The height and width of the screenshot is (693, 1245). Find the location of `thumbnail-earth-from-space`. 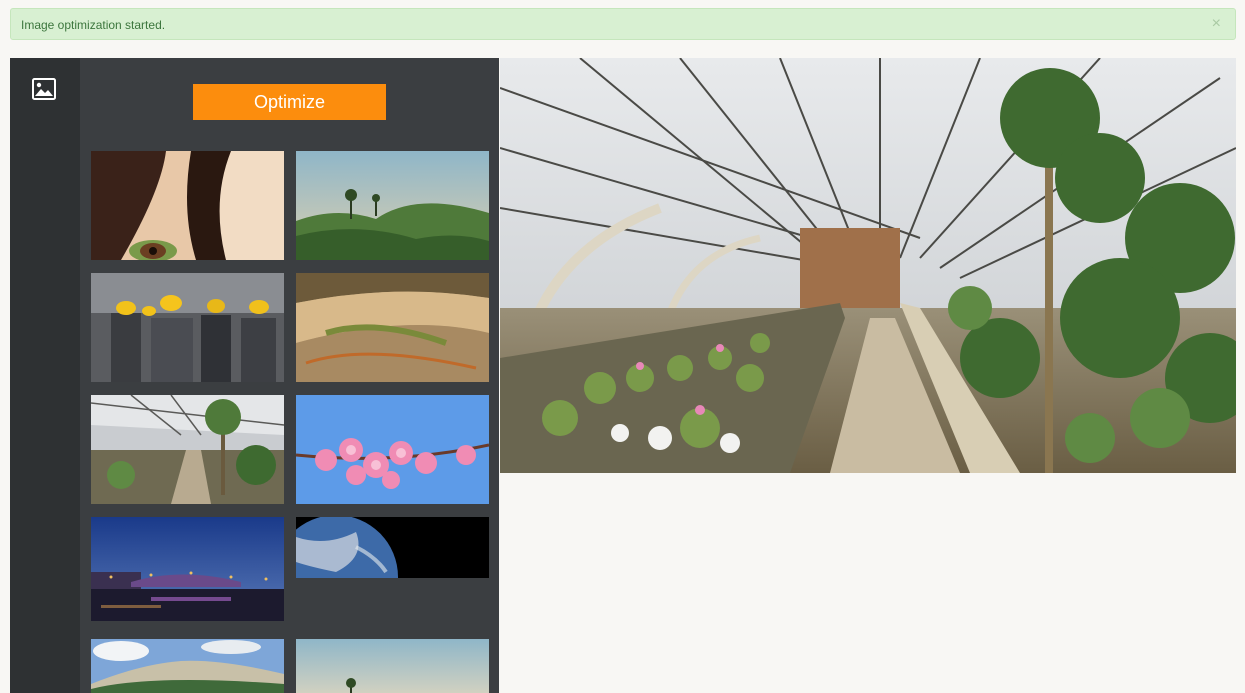

thumbnail-earth-from-space is located at coordinates (392, 547).